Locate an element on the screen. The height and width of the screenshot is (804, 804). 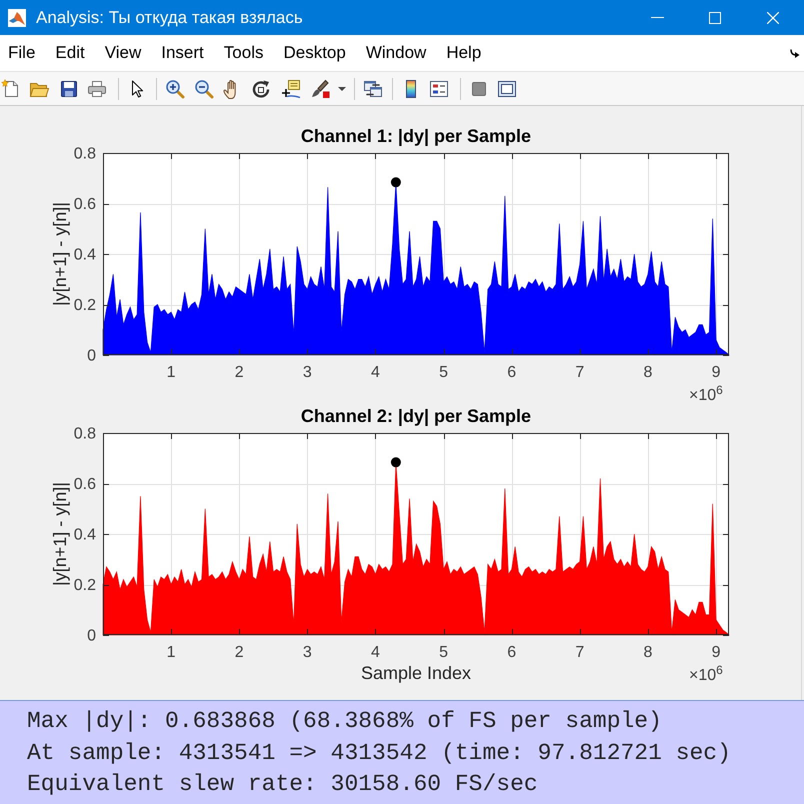
linked-windows-icon is located at coordinates (373, 88).